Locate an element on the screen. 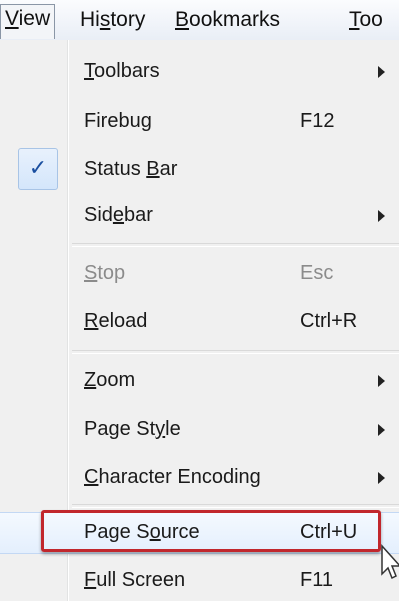 Image resolution: width=399 pixels, height=601 pixels. menu-item-label: Full Screen is located at coordinates (134, 580).